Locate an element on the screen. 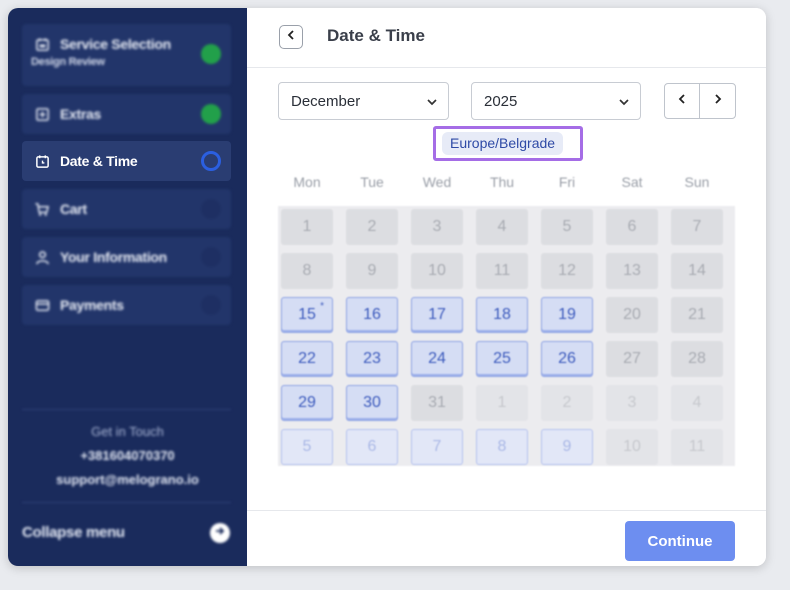  calendar-day-number: 26 is located at coordinates (567, 358).